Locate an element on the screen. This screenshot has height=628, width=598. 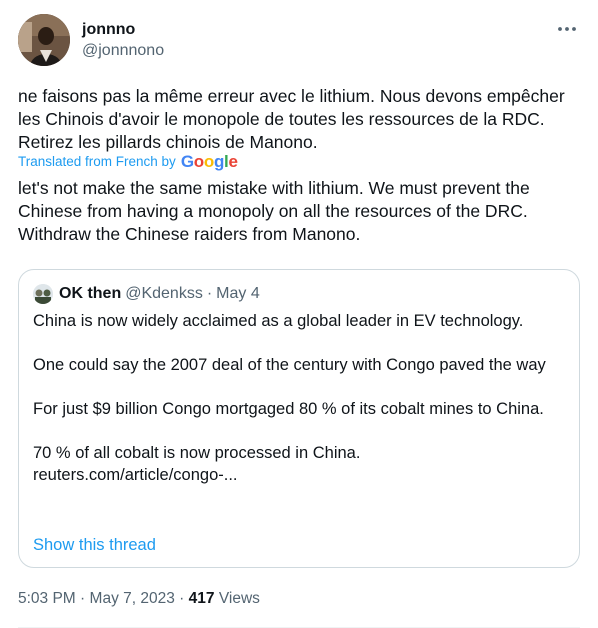
translation-attribution: Translated from French by Google is located at coordinates (128, 162).